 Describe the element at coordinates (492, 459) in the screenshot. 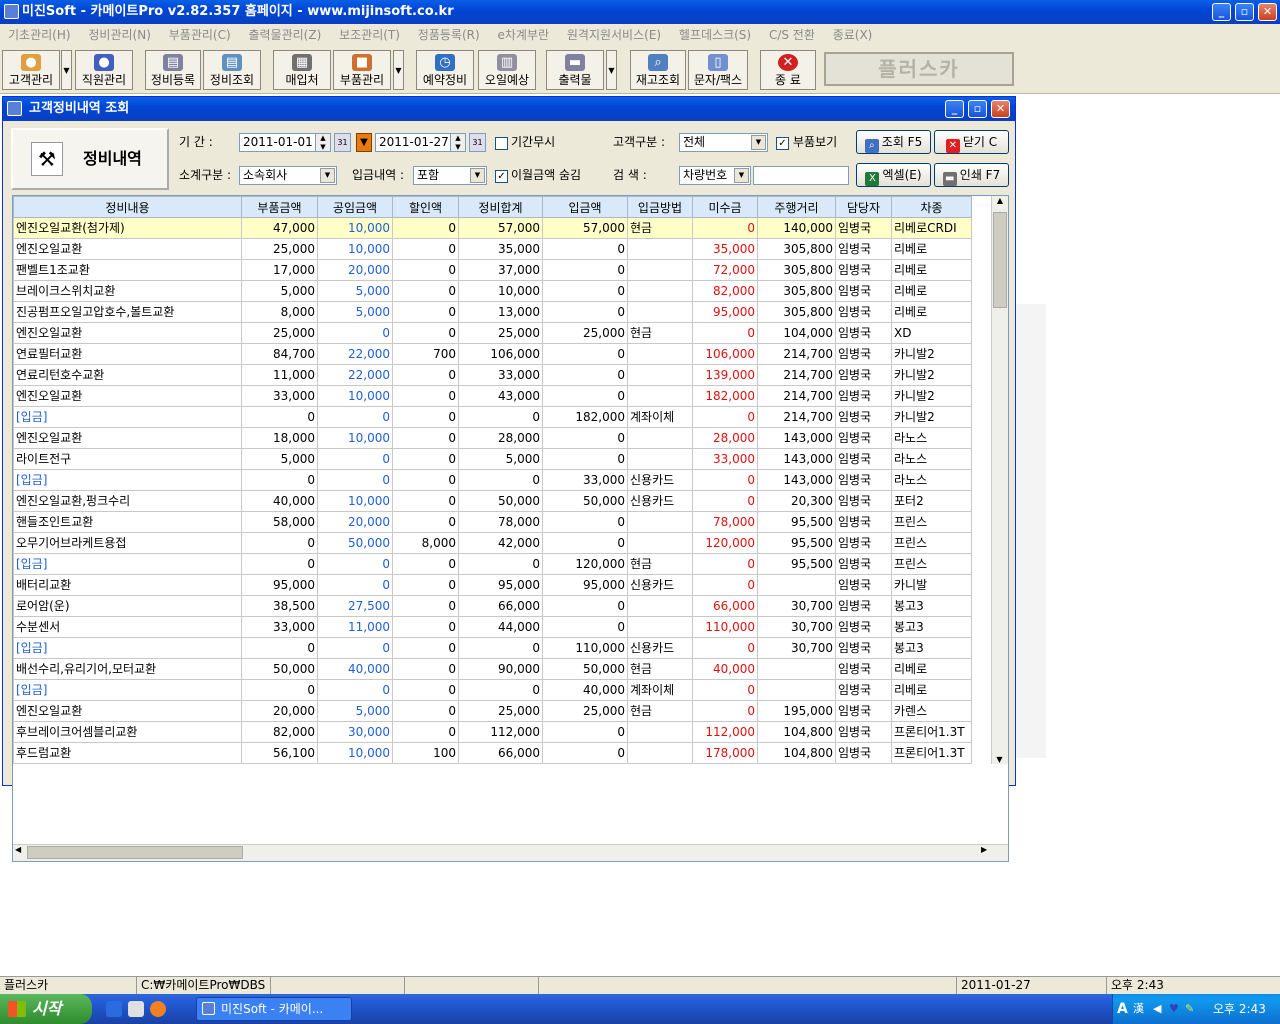

I see `table-row: 라이트전구 5,000 0 0 5,000 0 33,000 143,000 임병국 라노스` at that location.